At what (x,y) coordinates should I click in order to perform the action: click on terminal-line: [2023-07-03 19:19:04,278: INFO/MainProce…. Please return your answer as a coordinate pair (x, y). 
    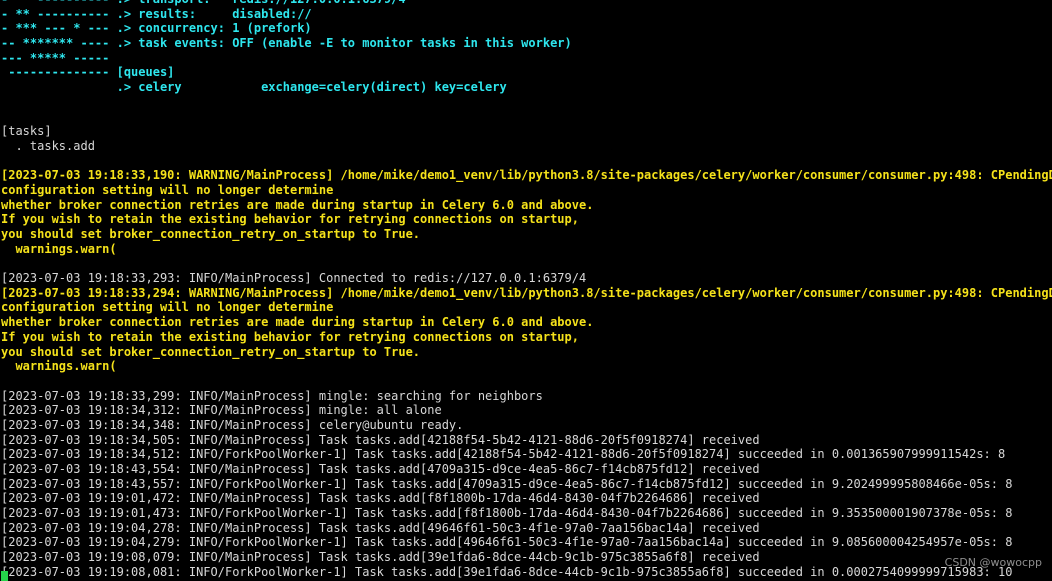
    Looking at the image, I should click on (380, 527).